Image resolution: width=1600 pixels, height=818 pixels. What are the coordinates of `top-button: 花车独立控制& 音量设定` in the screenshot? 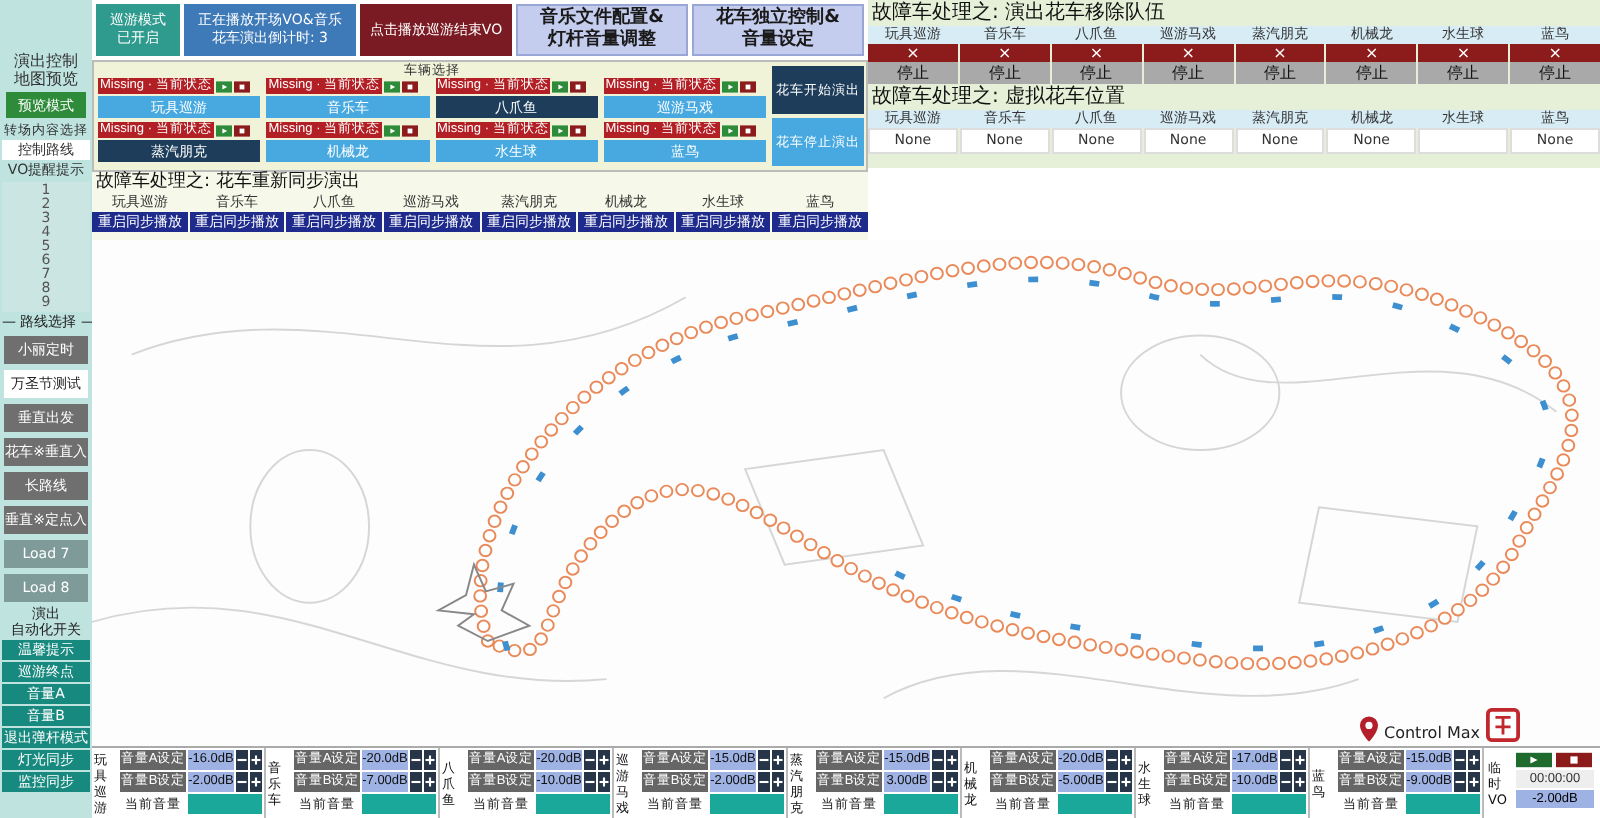 It's located at (778, 30).